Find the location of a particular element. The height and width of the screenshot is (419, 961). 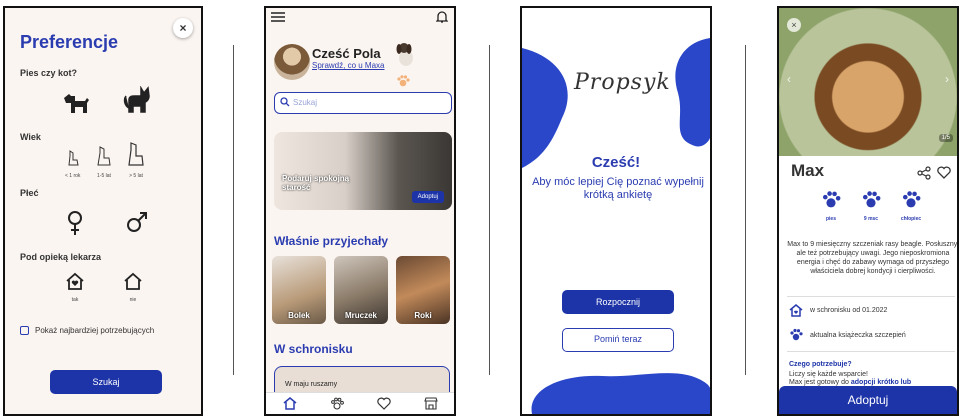

cat-option is located at coordinates (137, 102).